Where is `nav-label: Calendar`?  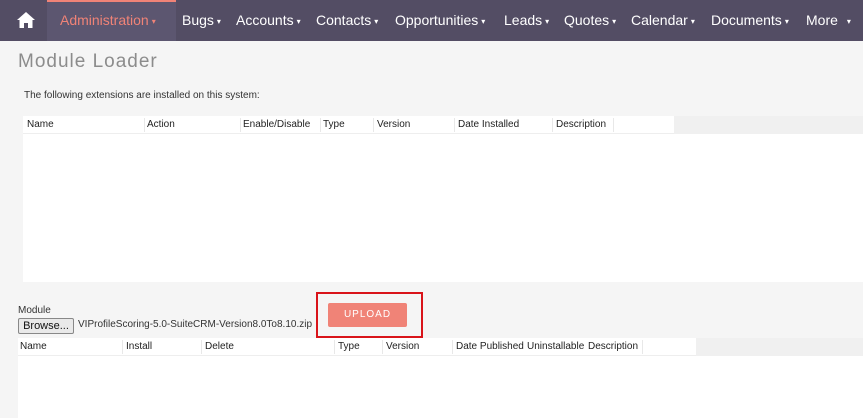 nav-label: Calendar is located at coordinates (659, 20).